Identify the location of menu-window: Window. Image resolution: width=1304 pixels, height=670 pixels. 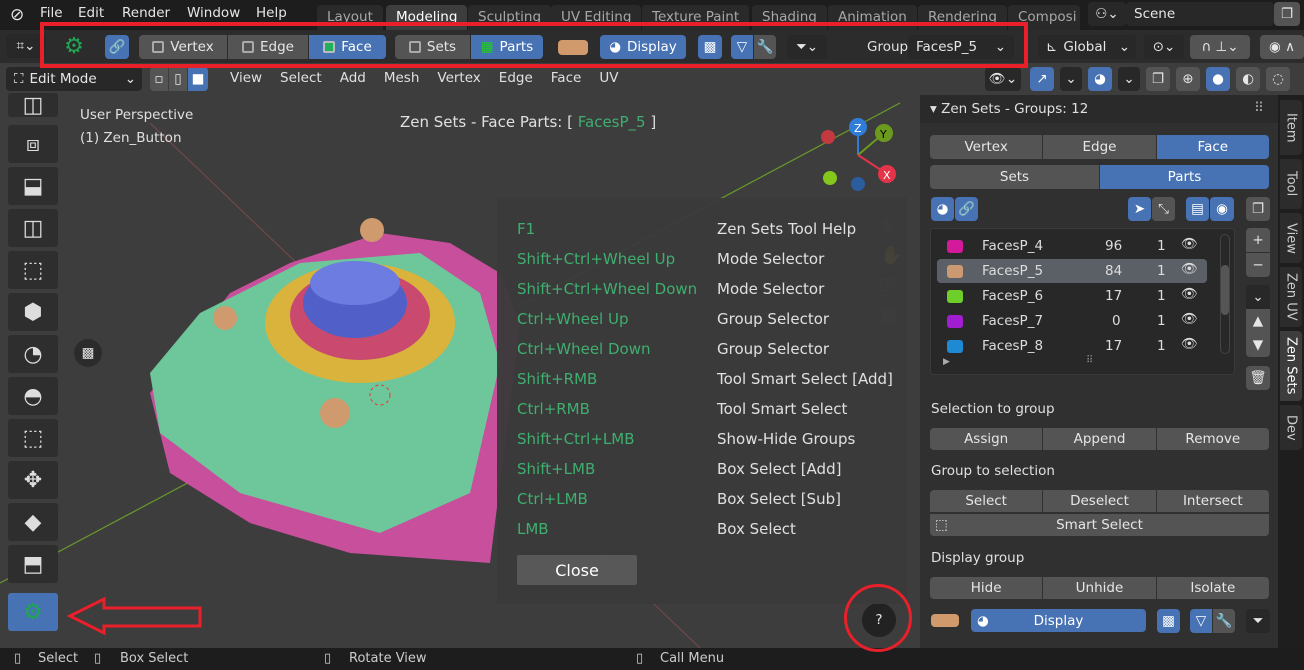
(213, 13).